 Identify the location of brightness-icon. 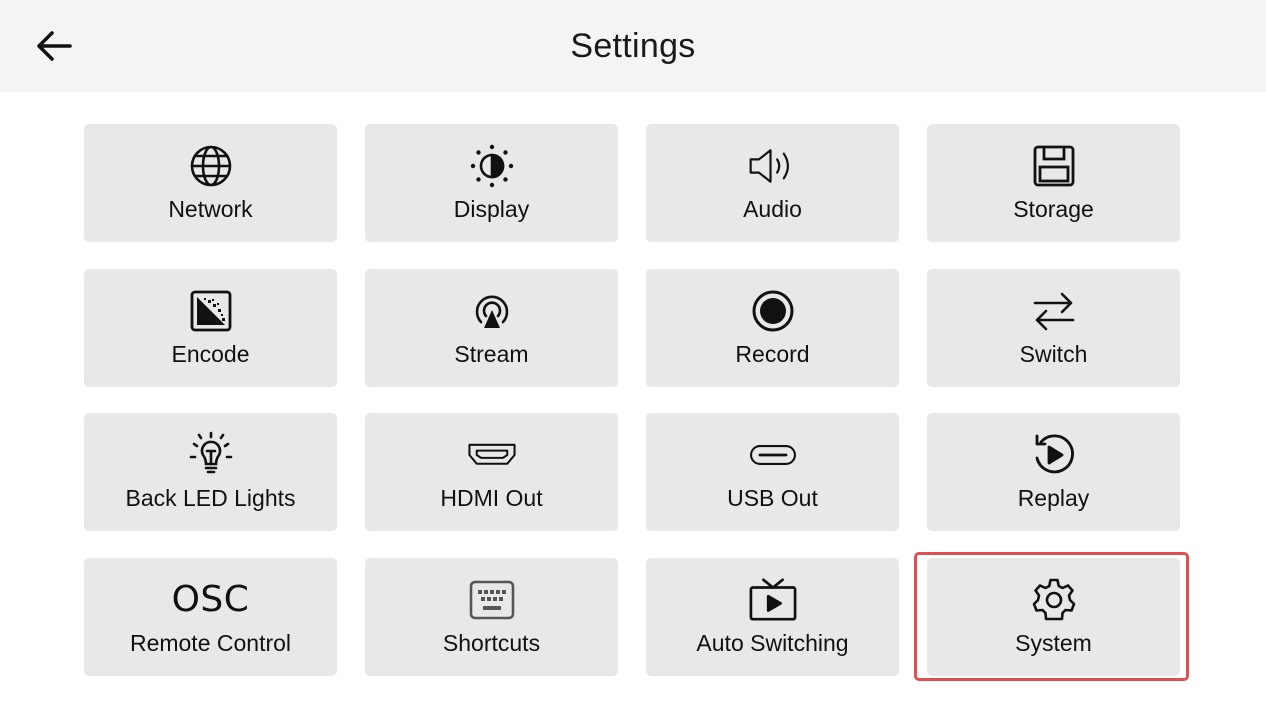
(492, 166).